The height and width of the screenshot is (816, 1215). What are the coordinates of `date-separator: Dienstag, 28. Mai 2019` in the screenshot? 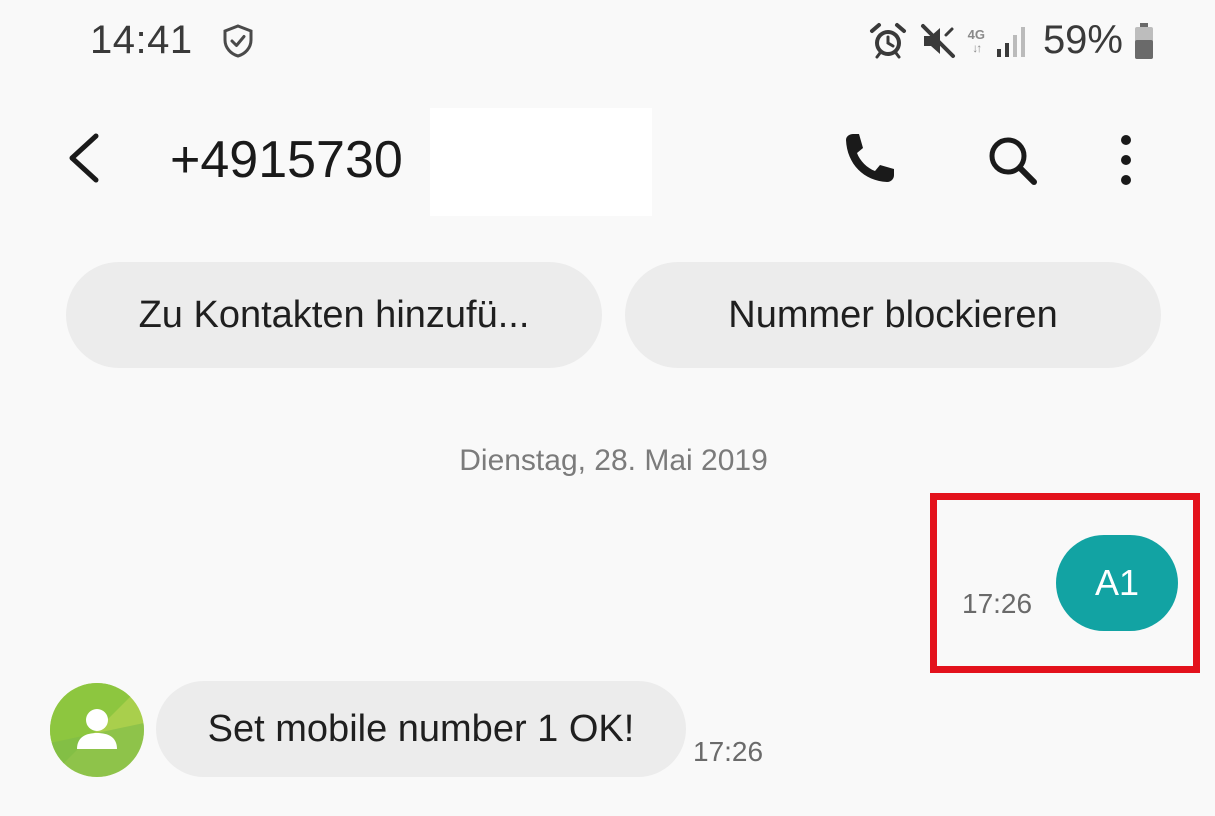 It's located at (613, 460).